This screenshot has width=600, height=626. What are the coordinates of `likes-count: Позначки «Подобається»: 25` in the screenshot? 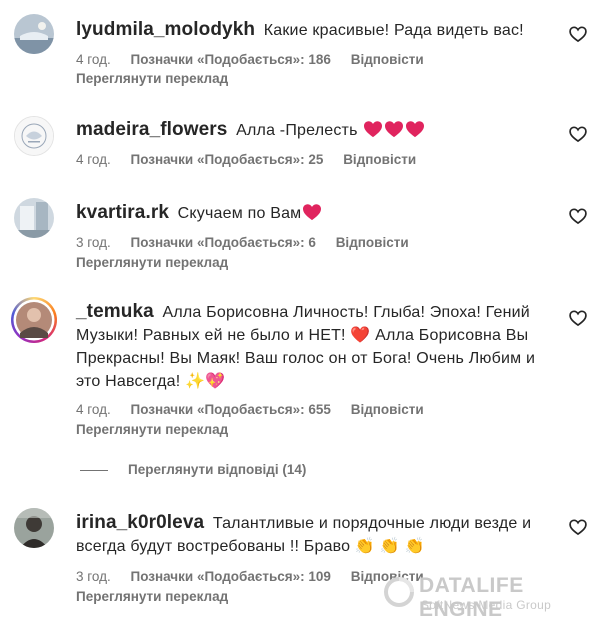 It's located at (227, 159).